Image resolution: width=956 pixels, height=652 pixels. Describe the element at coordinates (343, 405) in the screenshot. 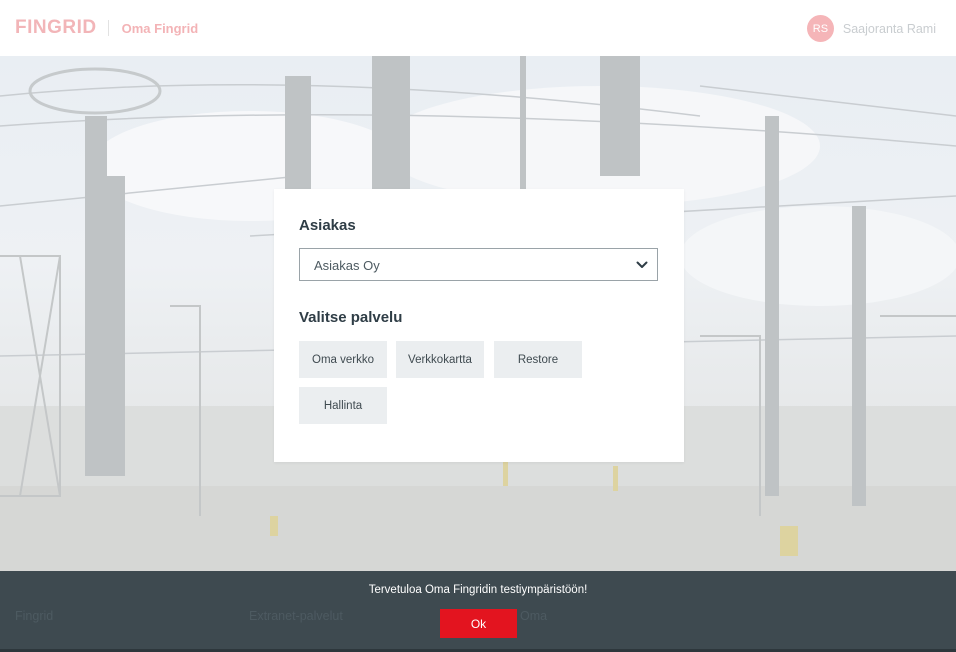

I see `service-button-hallinta: Hallinta` at that location.